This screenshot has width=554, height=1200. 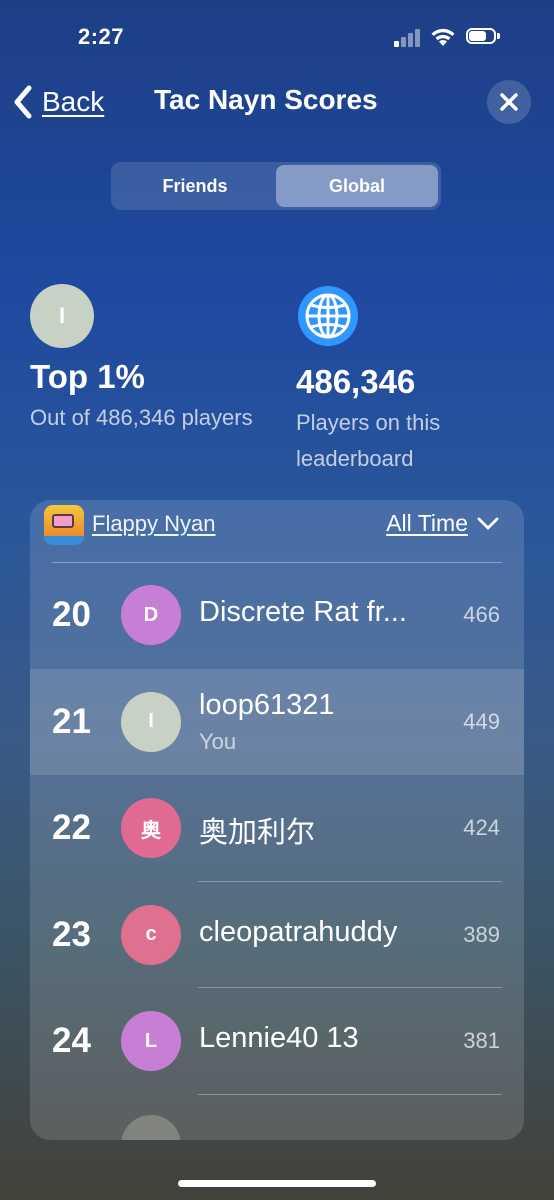 I want to click on player-score: 389, so click(x=481, y=934).